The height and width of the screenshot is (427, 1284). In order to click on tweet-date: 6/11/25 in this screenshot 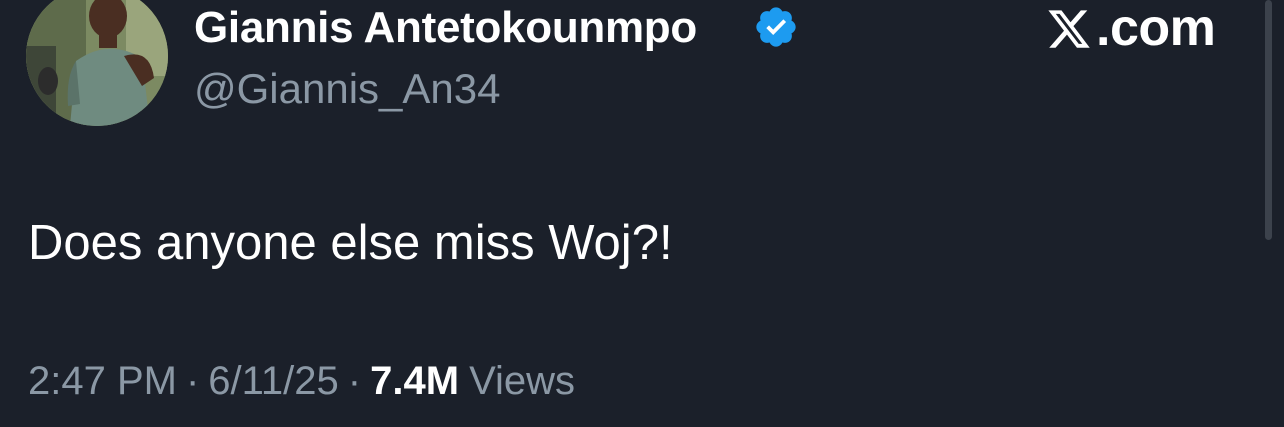, I will do `click(273, 381)`.